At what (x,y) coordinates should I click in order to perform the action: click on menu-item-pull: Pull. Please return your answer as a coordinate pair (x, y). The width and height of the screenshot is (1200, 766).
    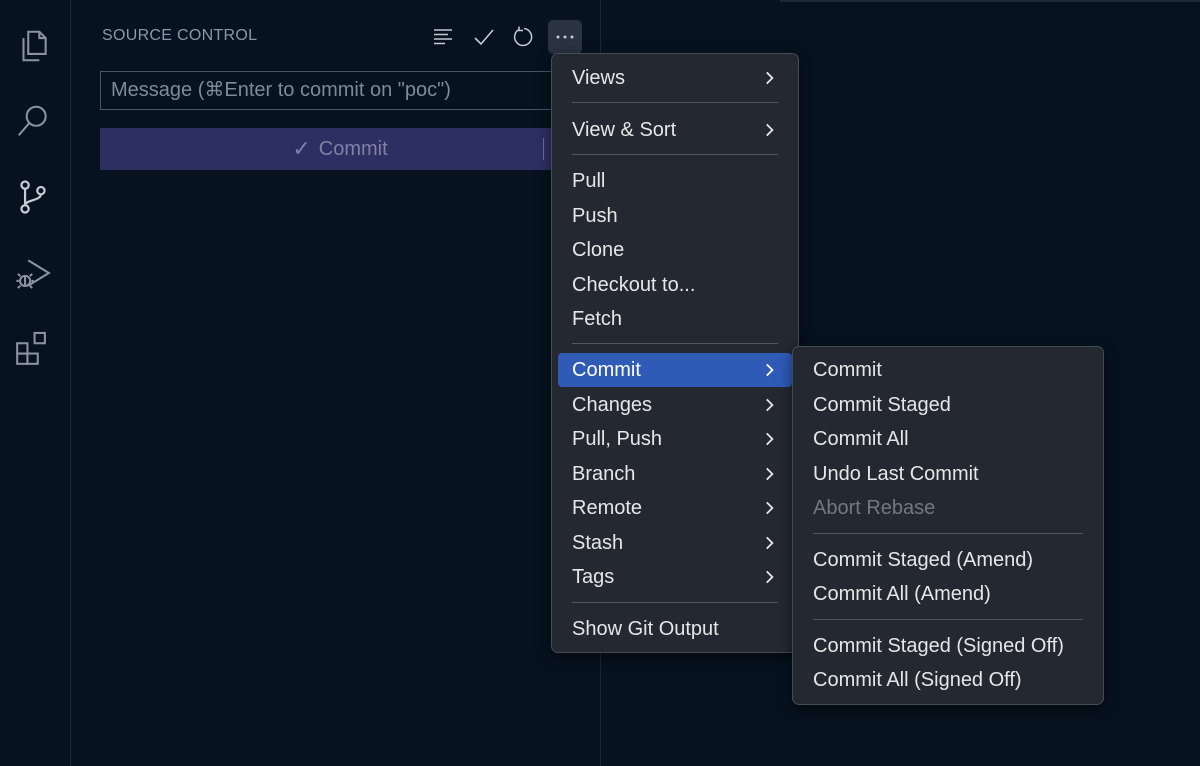
    Looking at the image, I should click on (675, 181).